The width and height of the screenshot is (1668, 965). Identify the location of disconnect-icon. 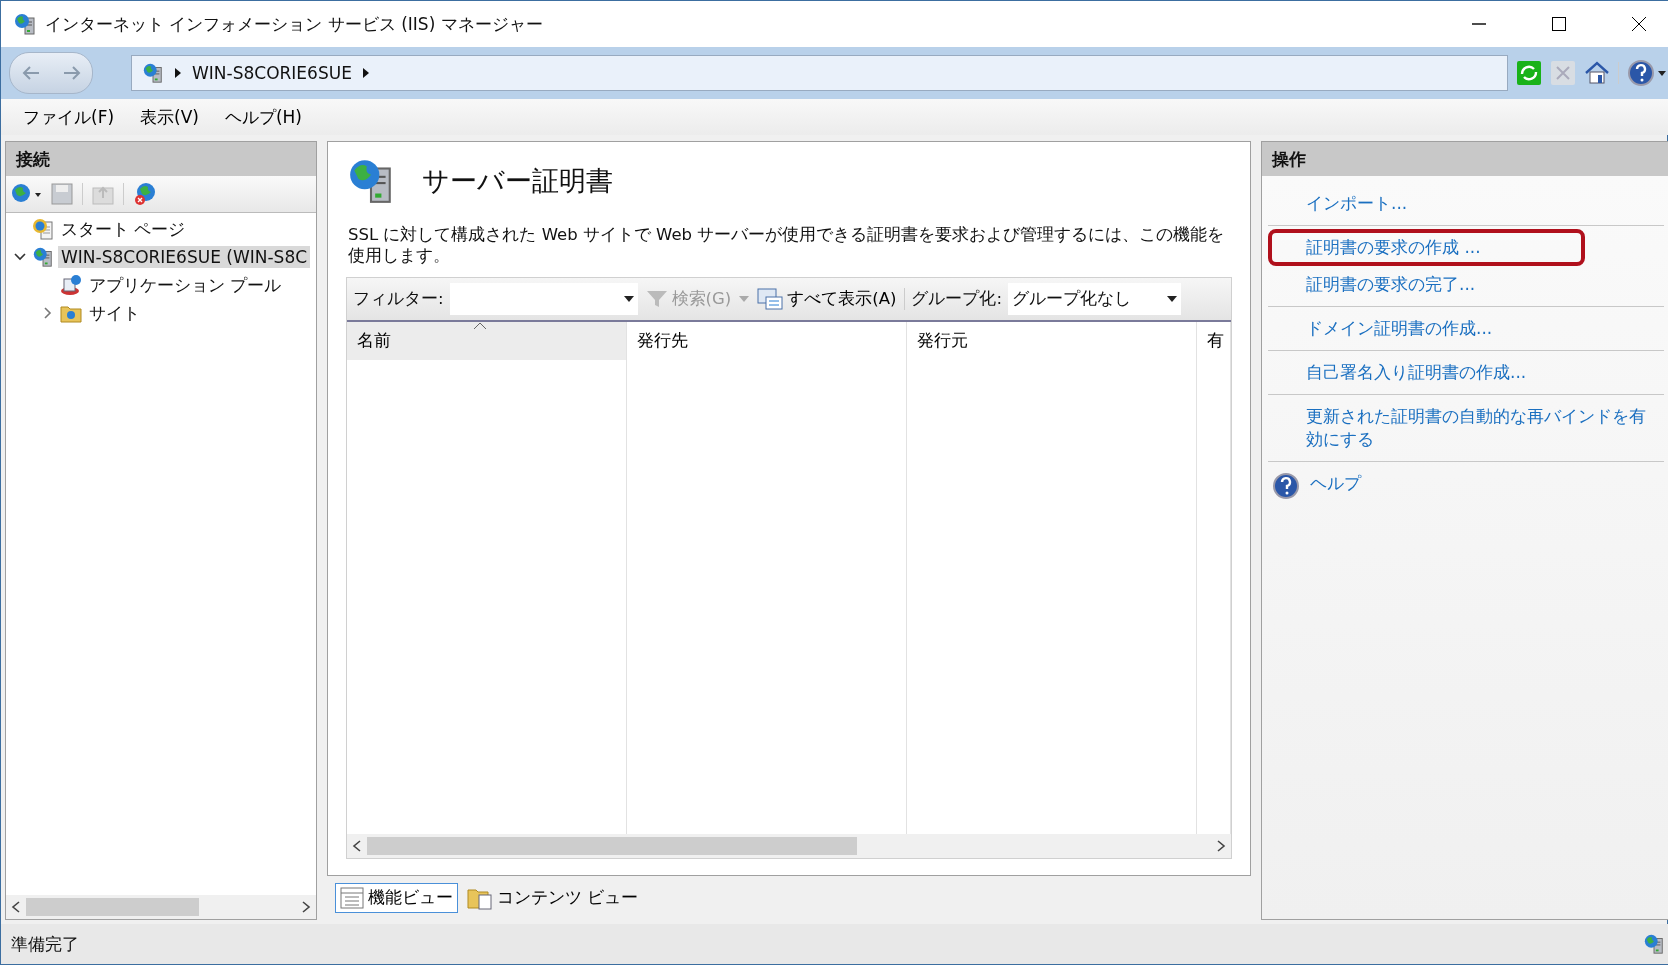
(145, 194).